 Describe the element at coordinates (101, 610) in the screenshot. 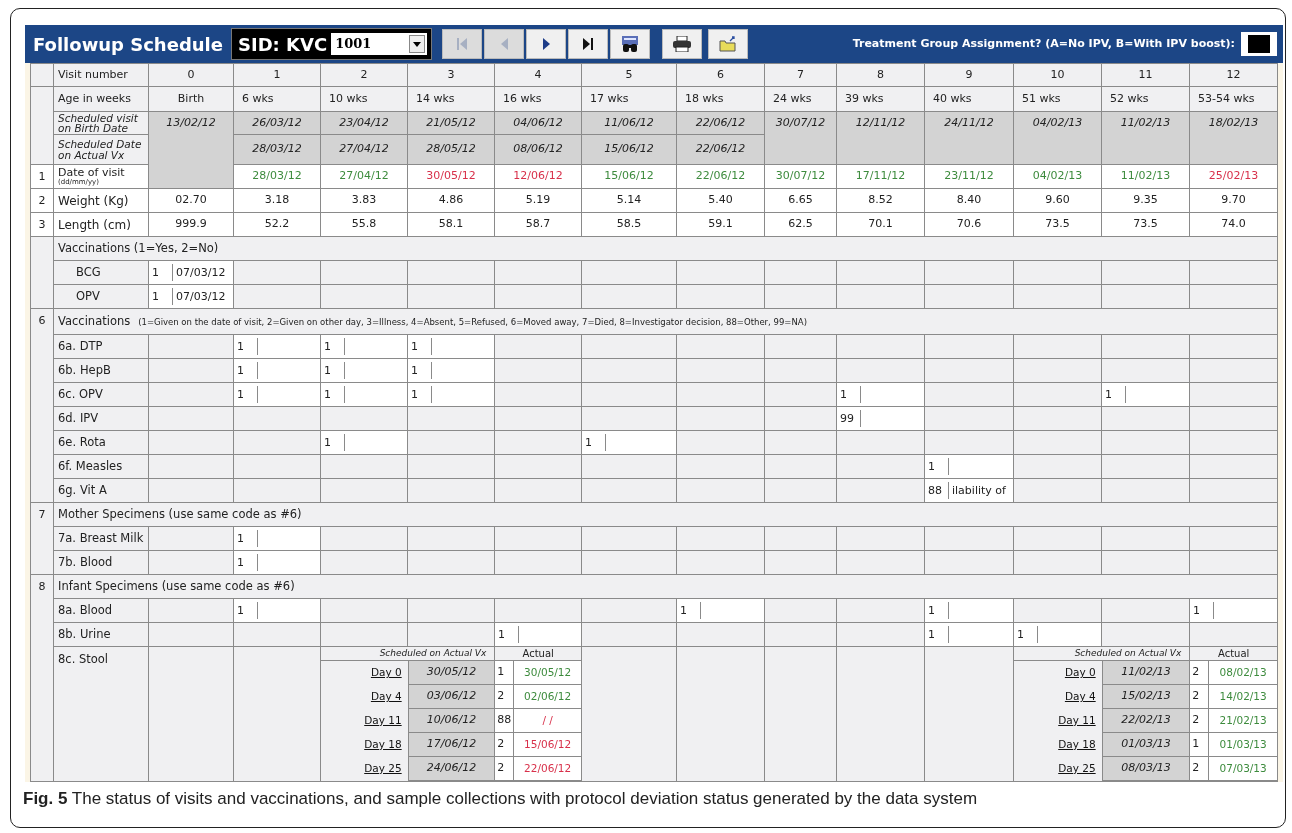

I see `row-label: 8a. Blood` at that location.